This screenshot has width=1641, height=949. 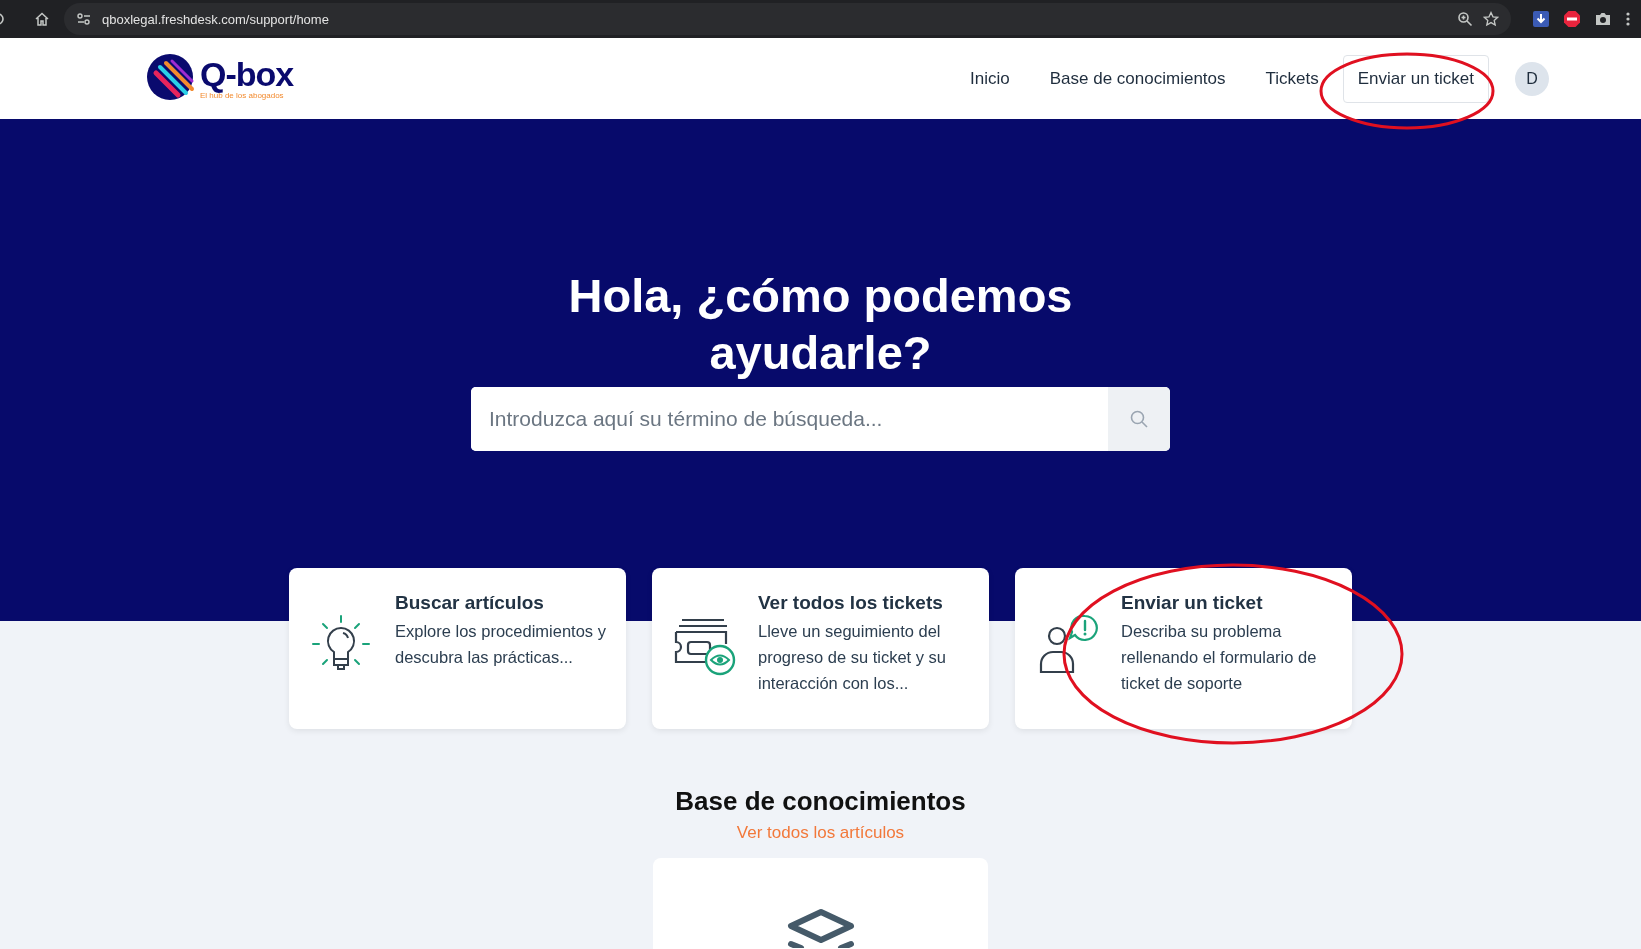 I want to click on url-text: qboxlegal.freshdesk.com/support/home, so click(x=215, y=19).